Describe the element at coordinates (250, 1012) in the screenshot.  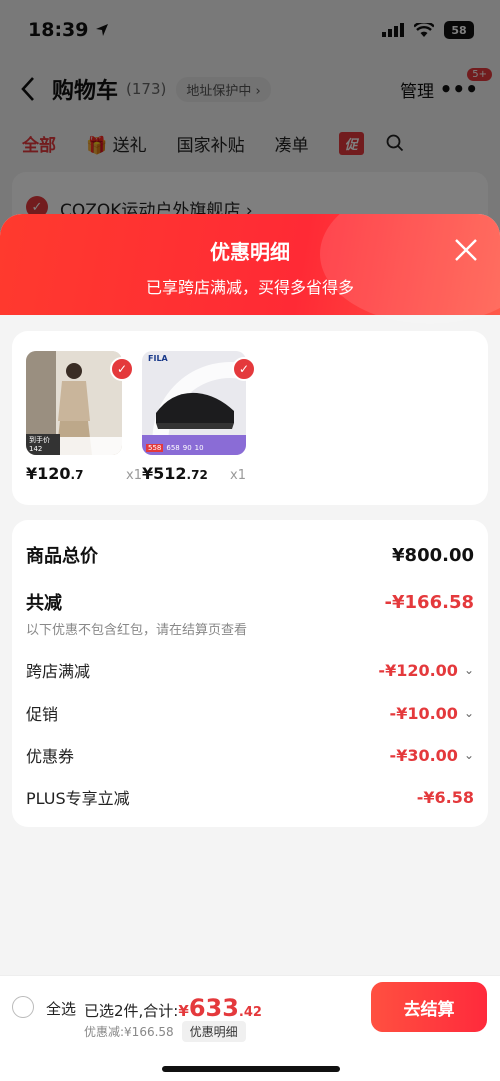
I see `total-decimal: .42` at that location.